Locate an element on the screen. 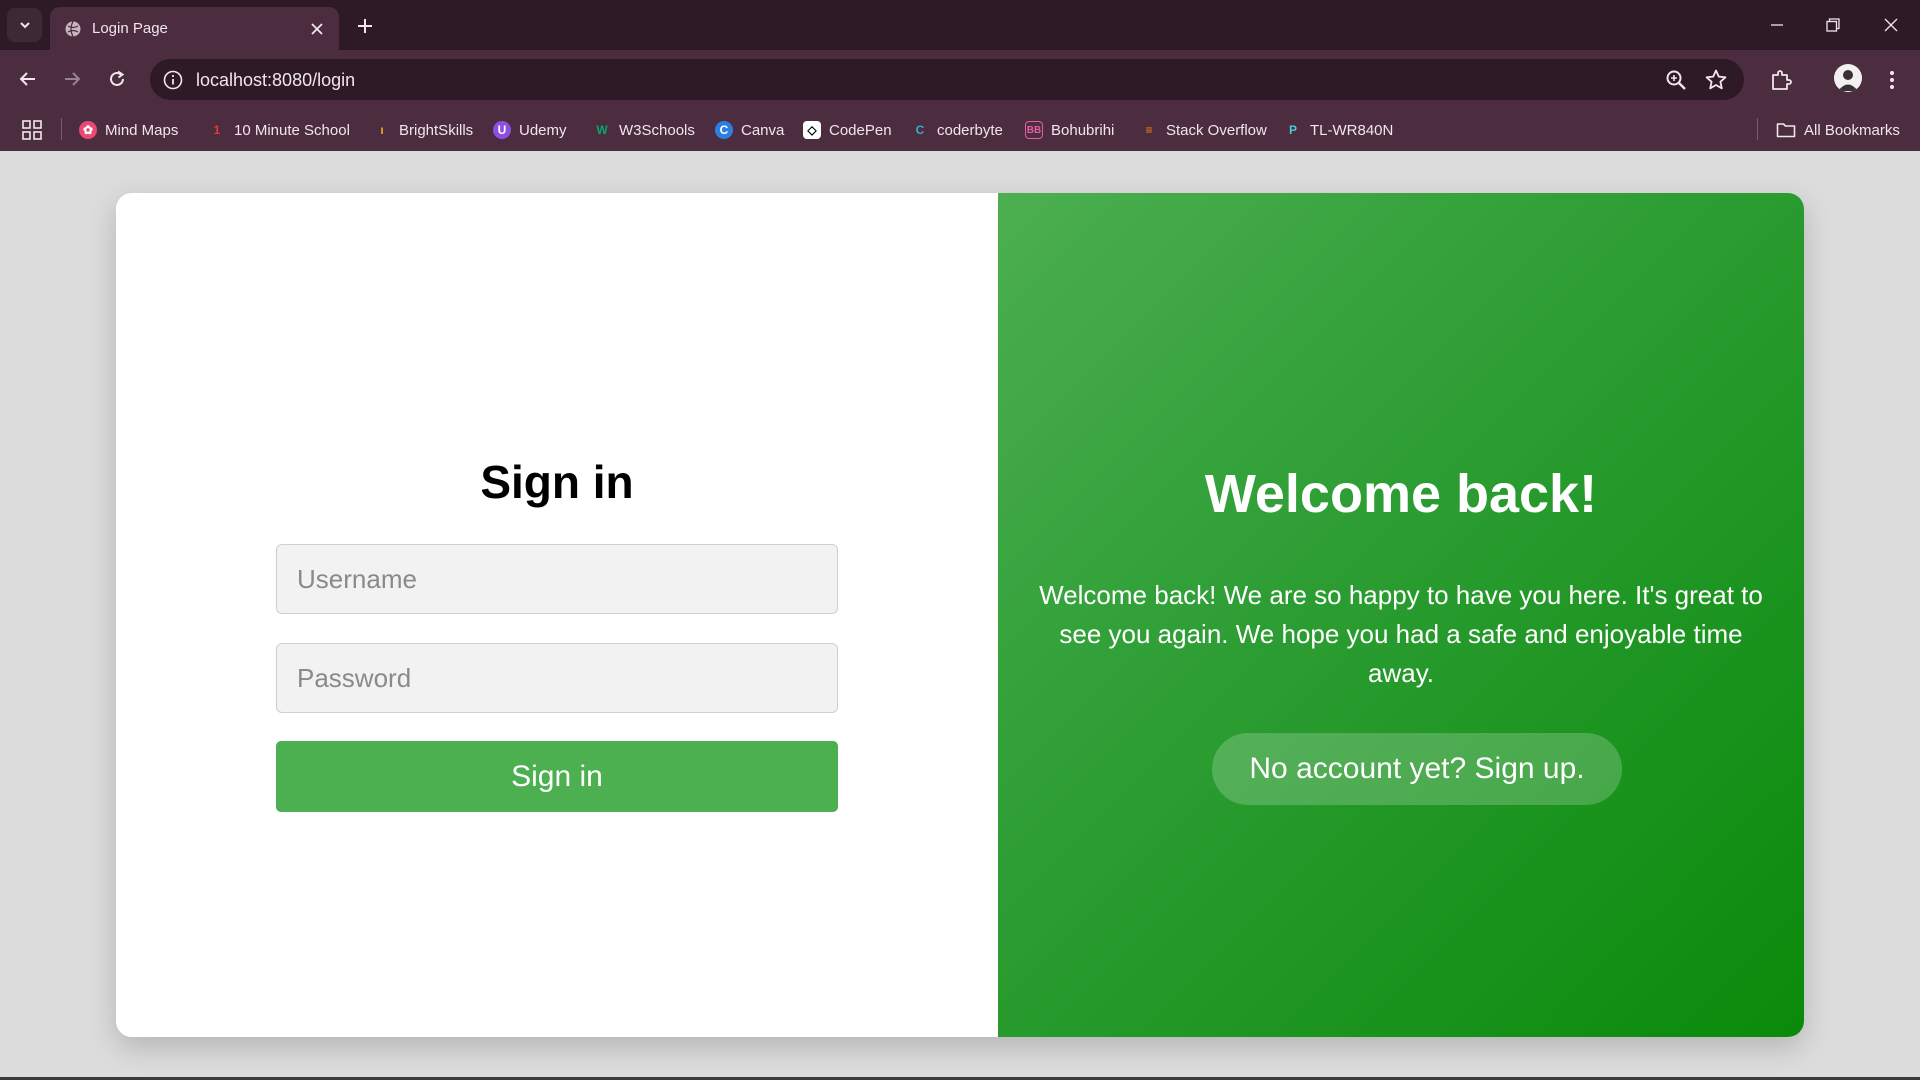 The width and height of the screenshot is (1920, 1080). restore-icon is located at coordinates (1833, 25).